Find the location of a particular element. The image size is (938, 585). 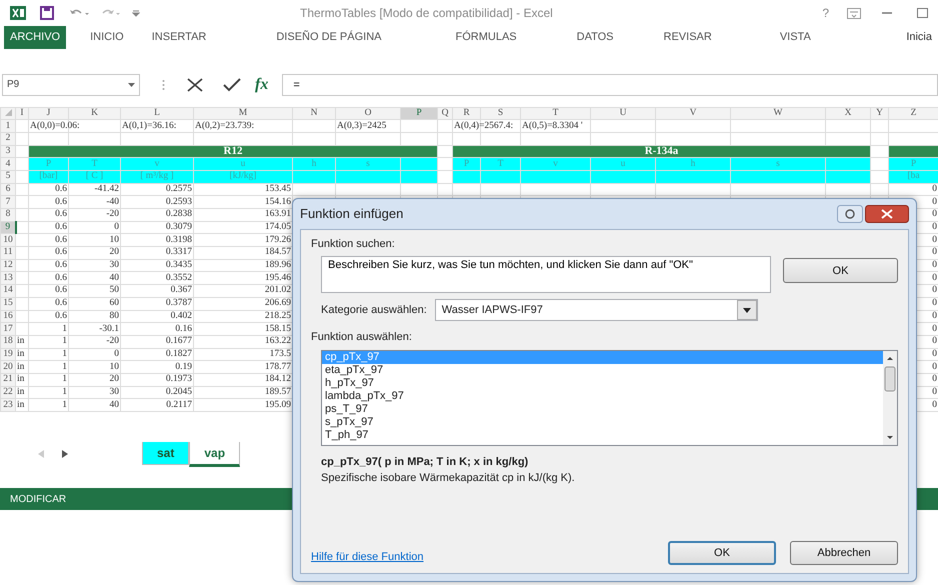

row-header: 8 is located at coordinates (8, 215).